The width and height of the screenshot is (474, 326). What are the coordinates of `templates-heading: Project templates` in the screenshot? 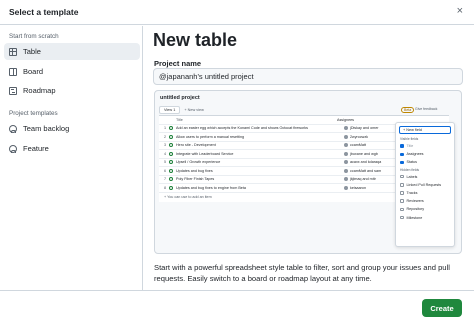 It's located at (33, 113).